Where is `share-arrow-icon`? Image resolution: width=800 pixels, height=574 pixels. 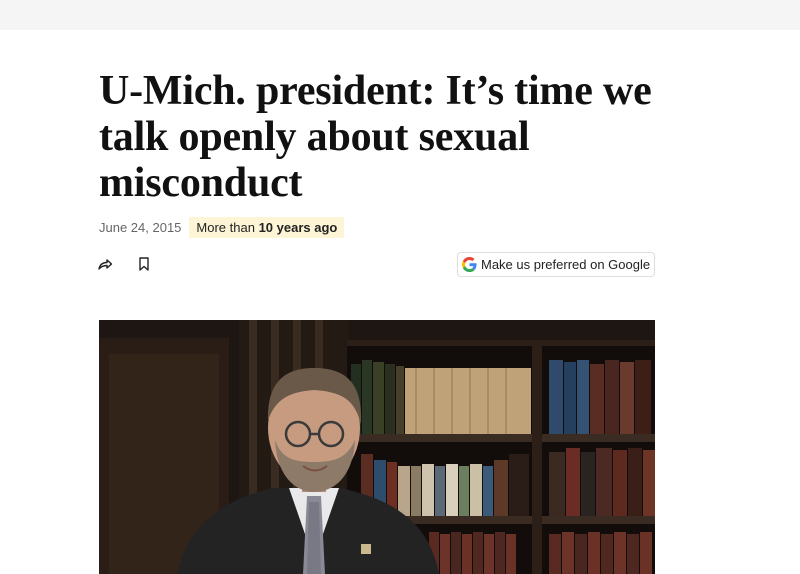 share-arrow-icon is located at coordinates (105, 264).